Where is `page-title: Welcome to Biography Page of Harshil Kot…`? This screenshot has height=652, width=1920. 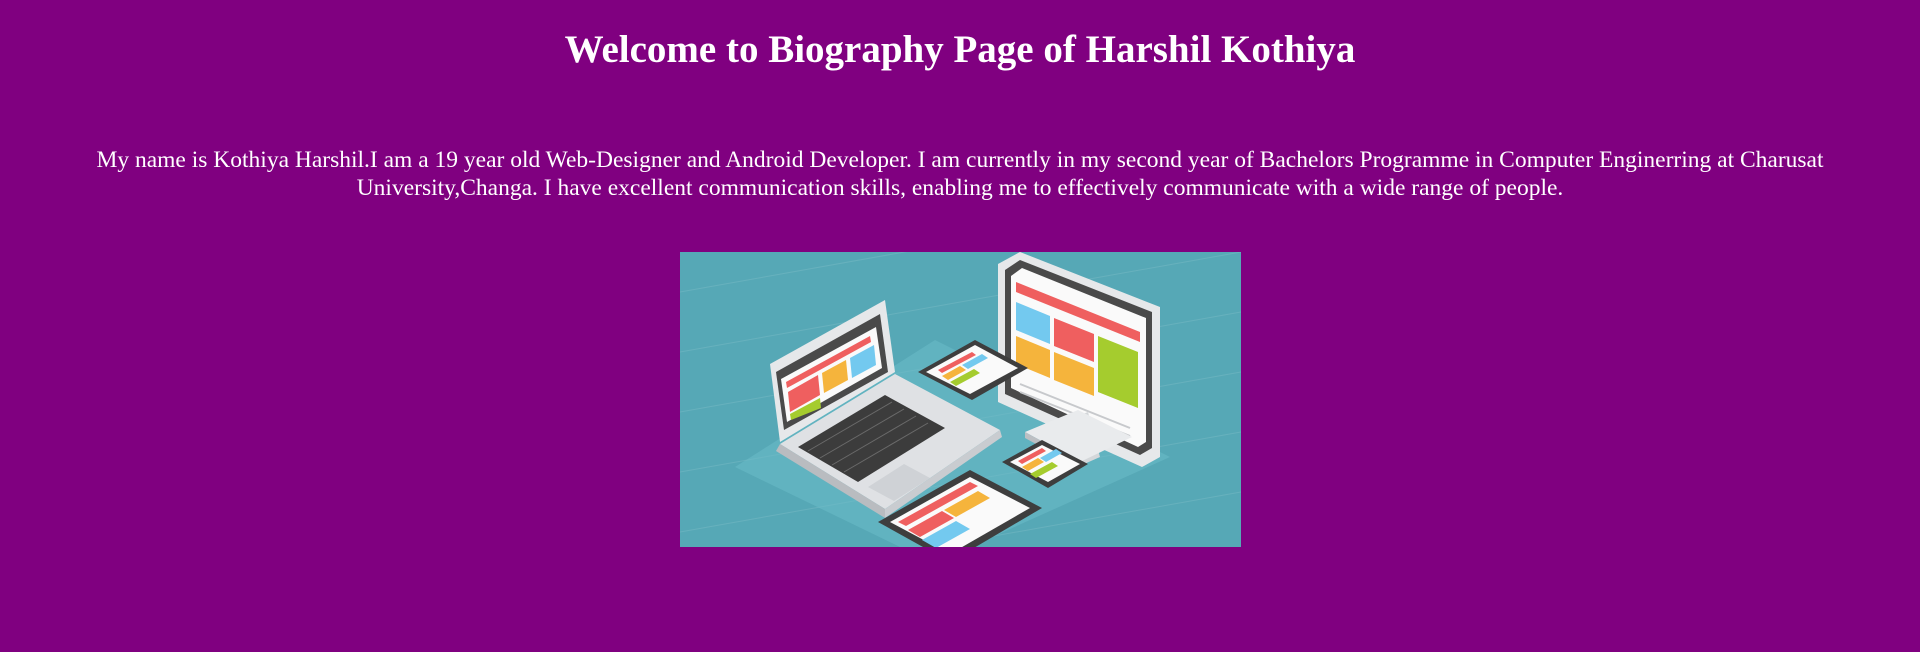 page-title: Welcome to Biography Page of Harshil Kot… is located at coordinates (960, 49).